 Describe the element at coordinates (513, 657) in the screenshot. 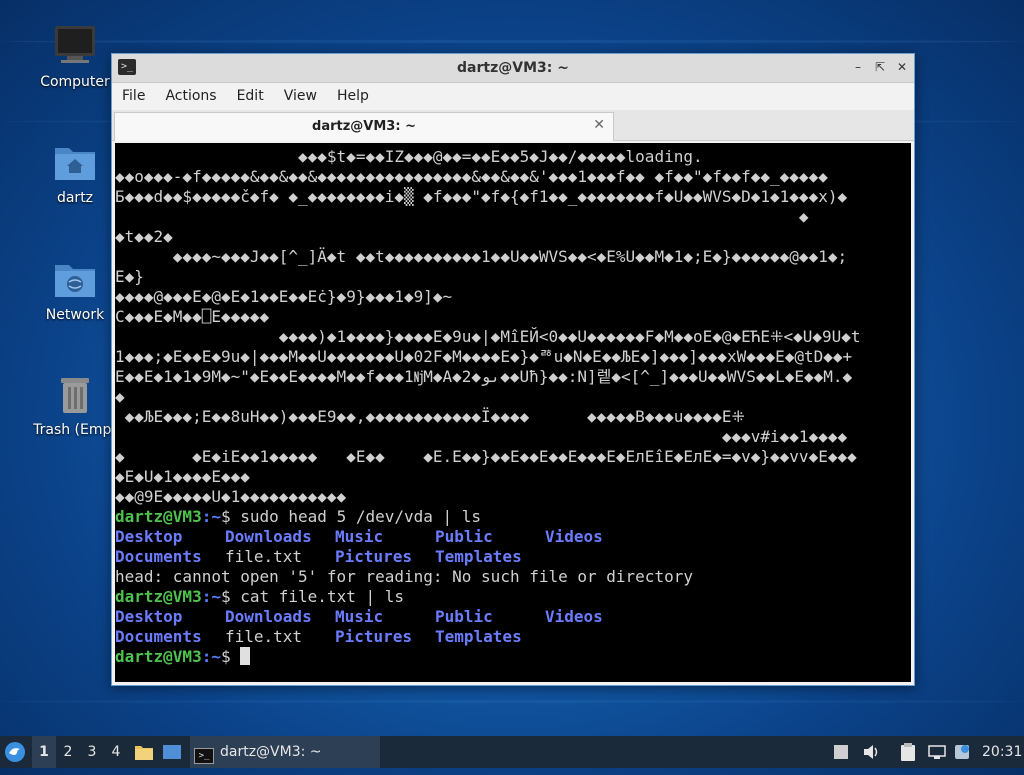

I see `command-line: dartz@VM3:~$` at that location.